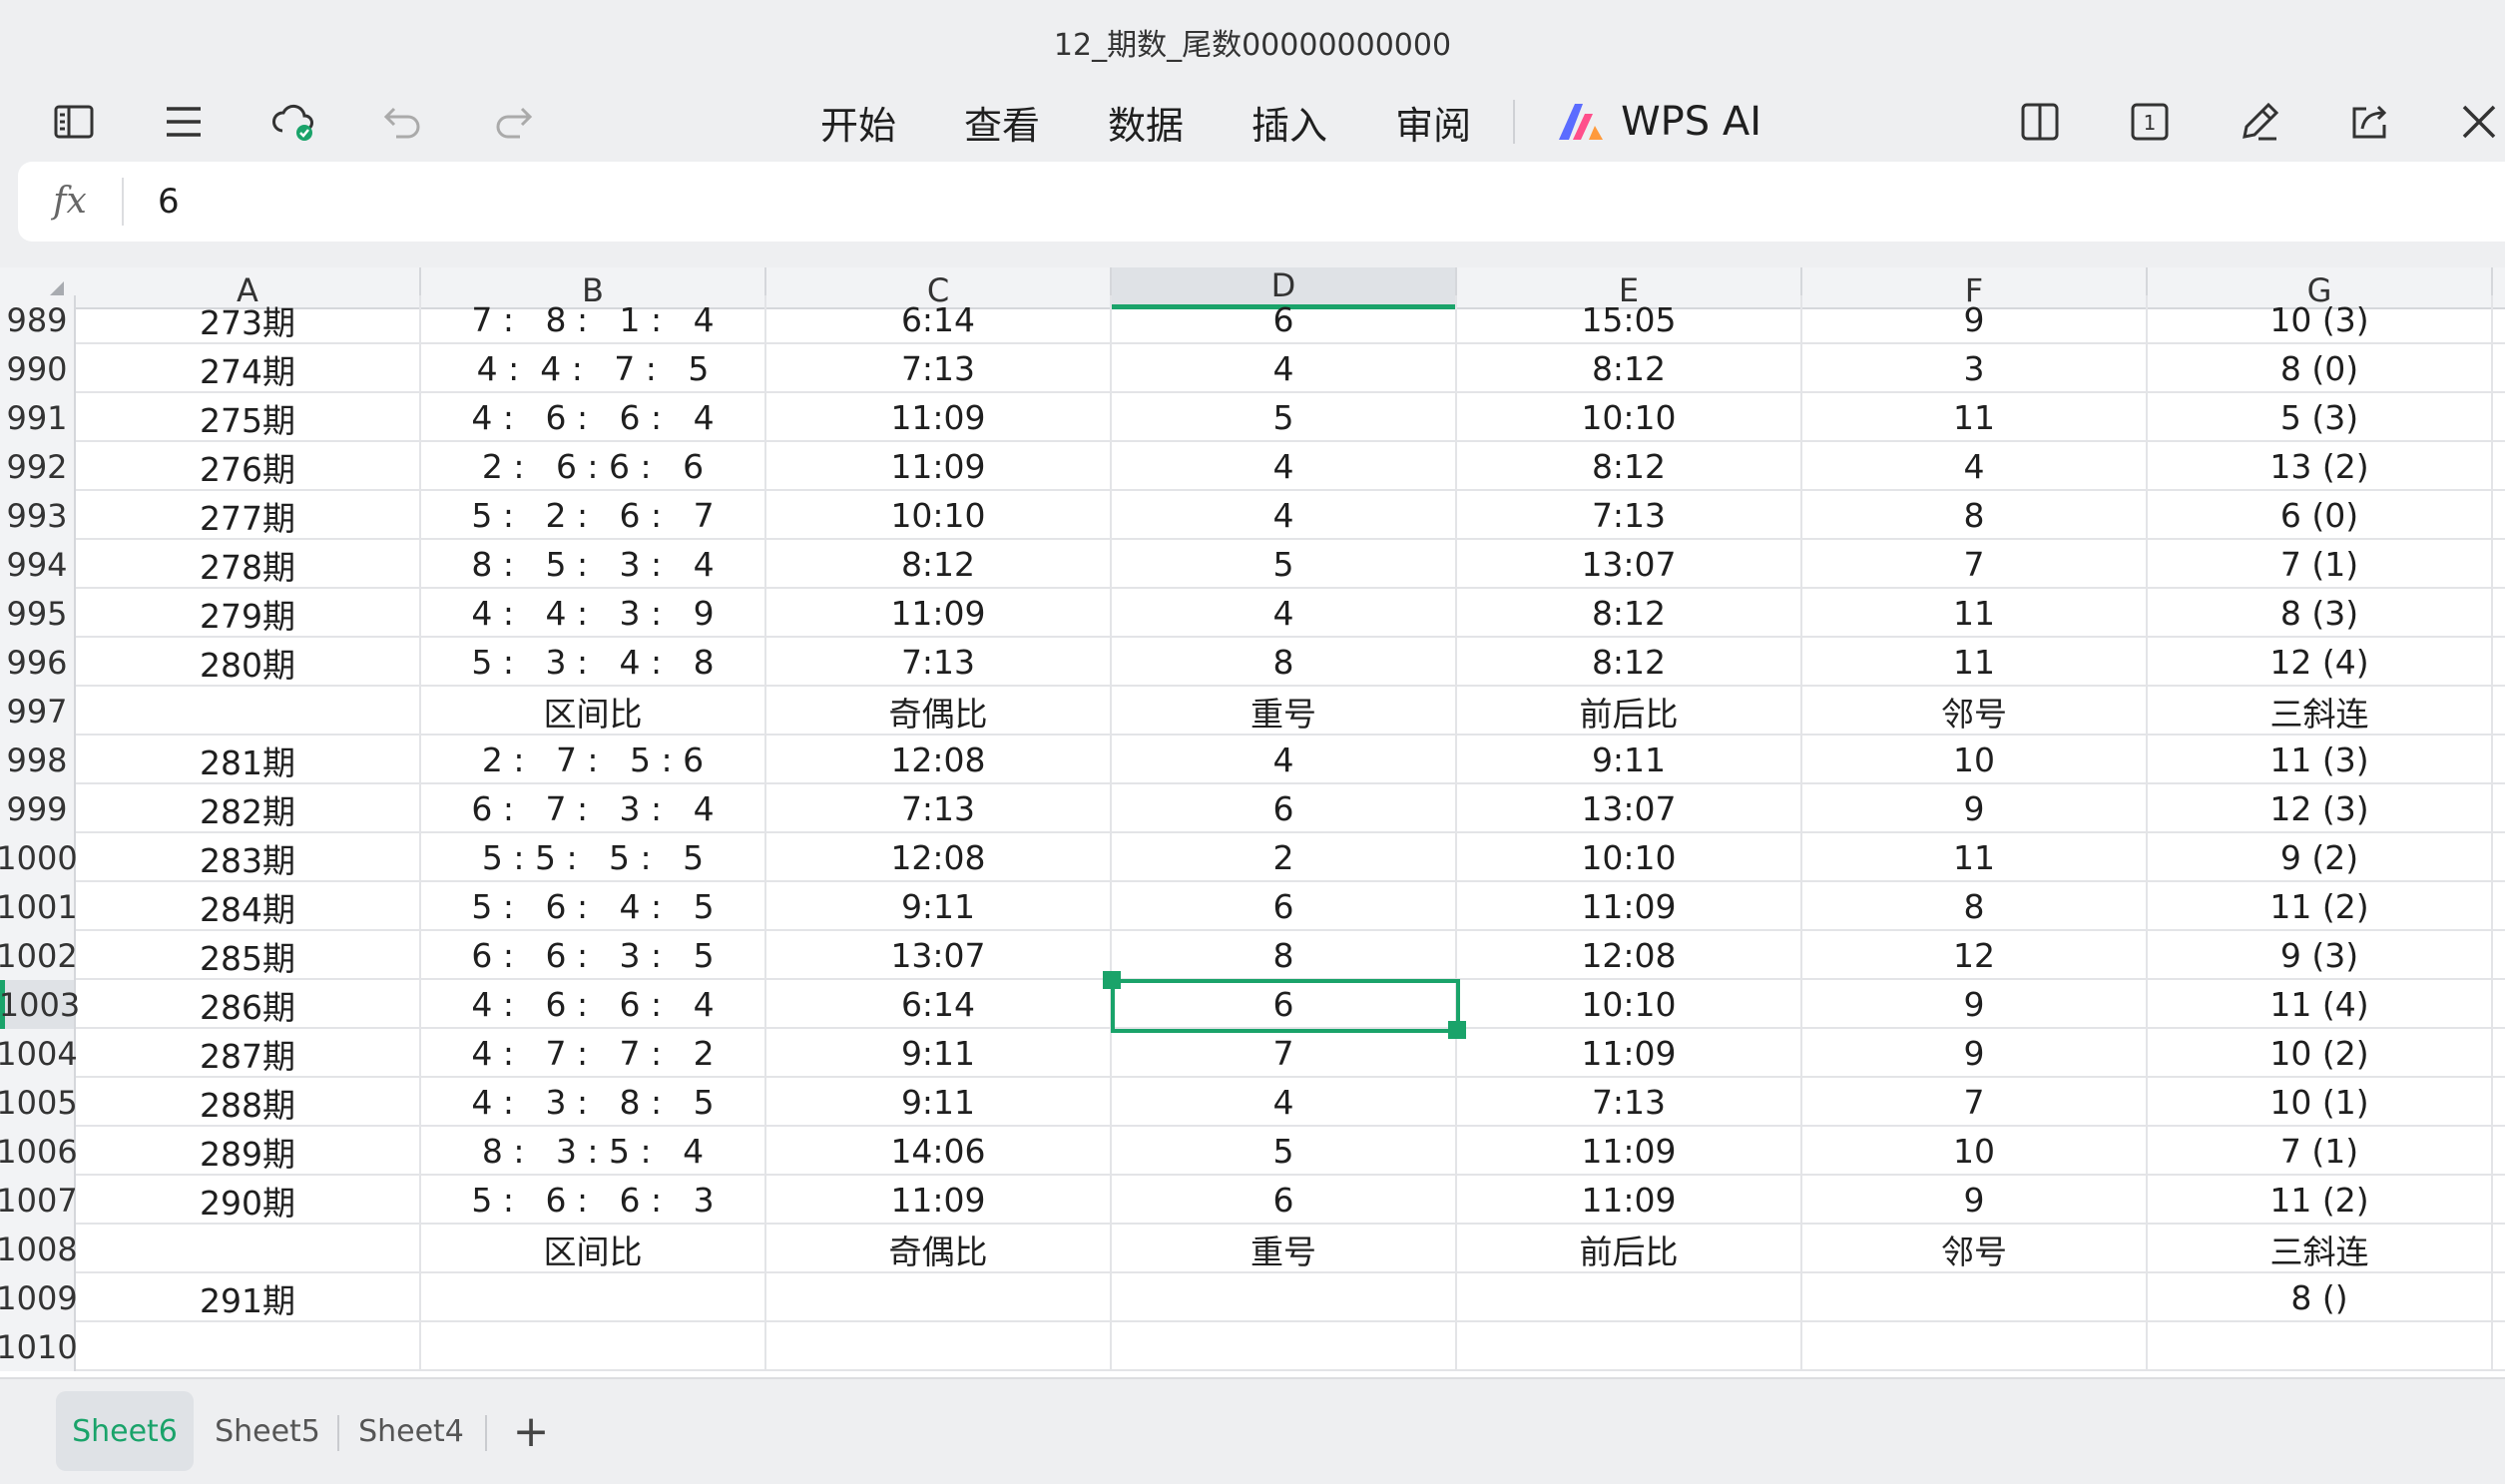 The height and width of the screenshot is (1484, 2505). What do you see at coordinates (1975, 955) in the screenshot?
I see `cell-f: 12` at bounding box center [1975, 955].